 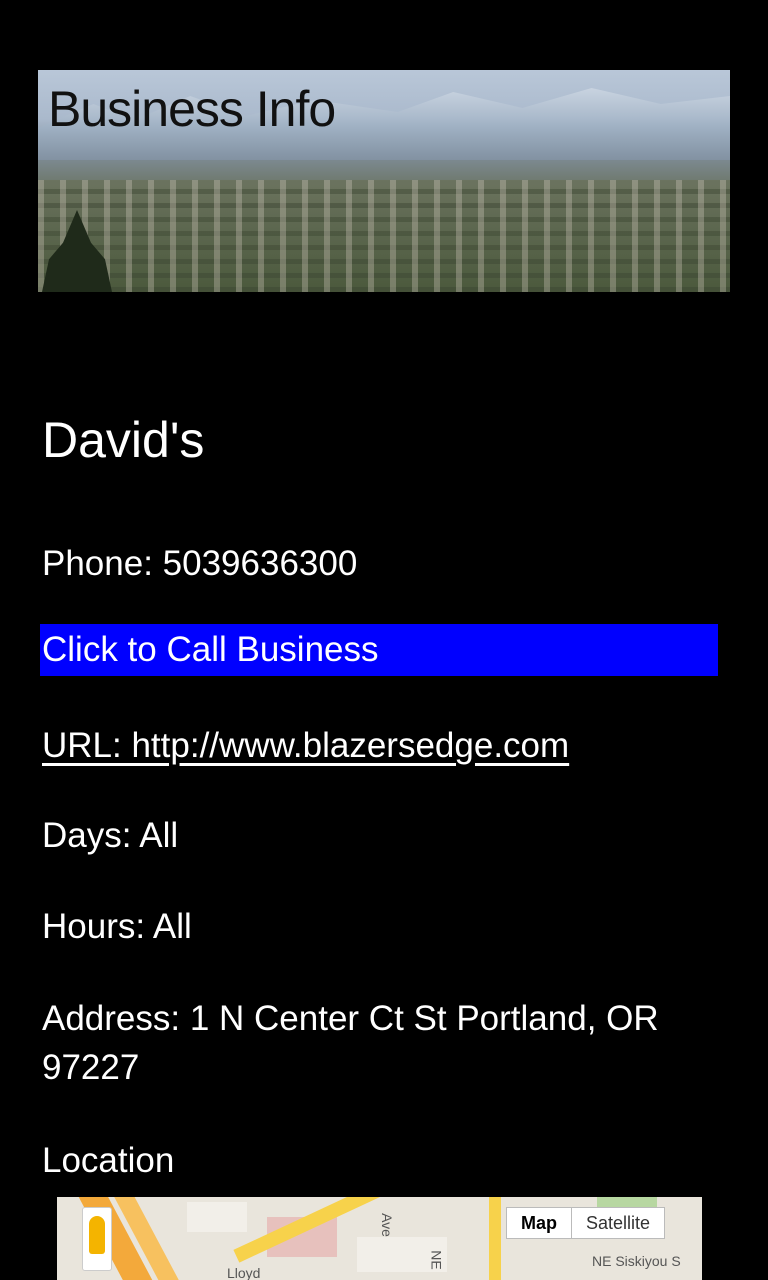 What do you see at coordinates (627, 1202) in the screenshot?
I see `map-park` at bounding box center [627, 1202].